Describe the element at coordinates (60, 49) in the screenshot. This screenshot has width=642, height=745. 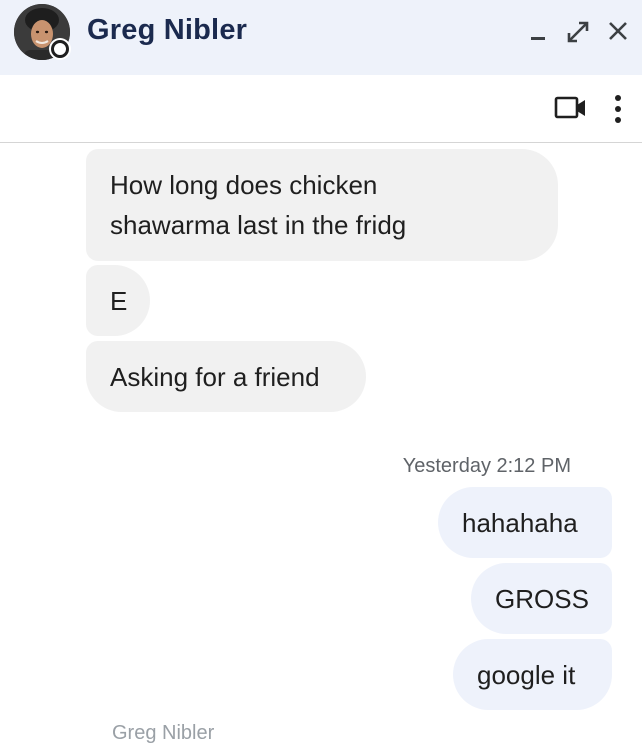
I see `presence-status-icon` at that location.